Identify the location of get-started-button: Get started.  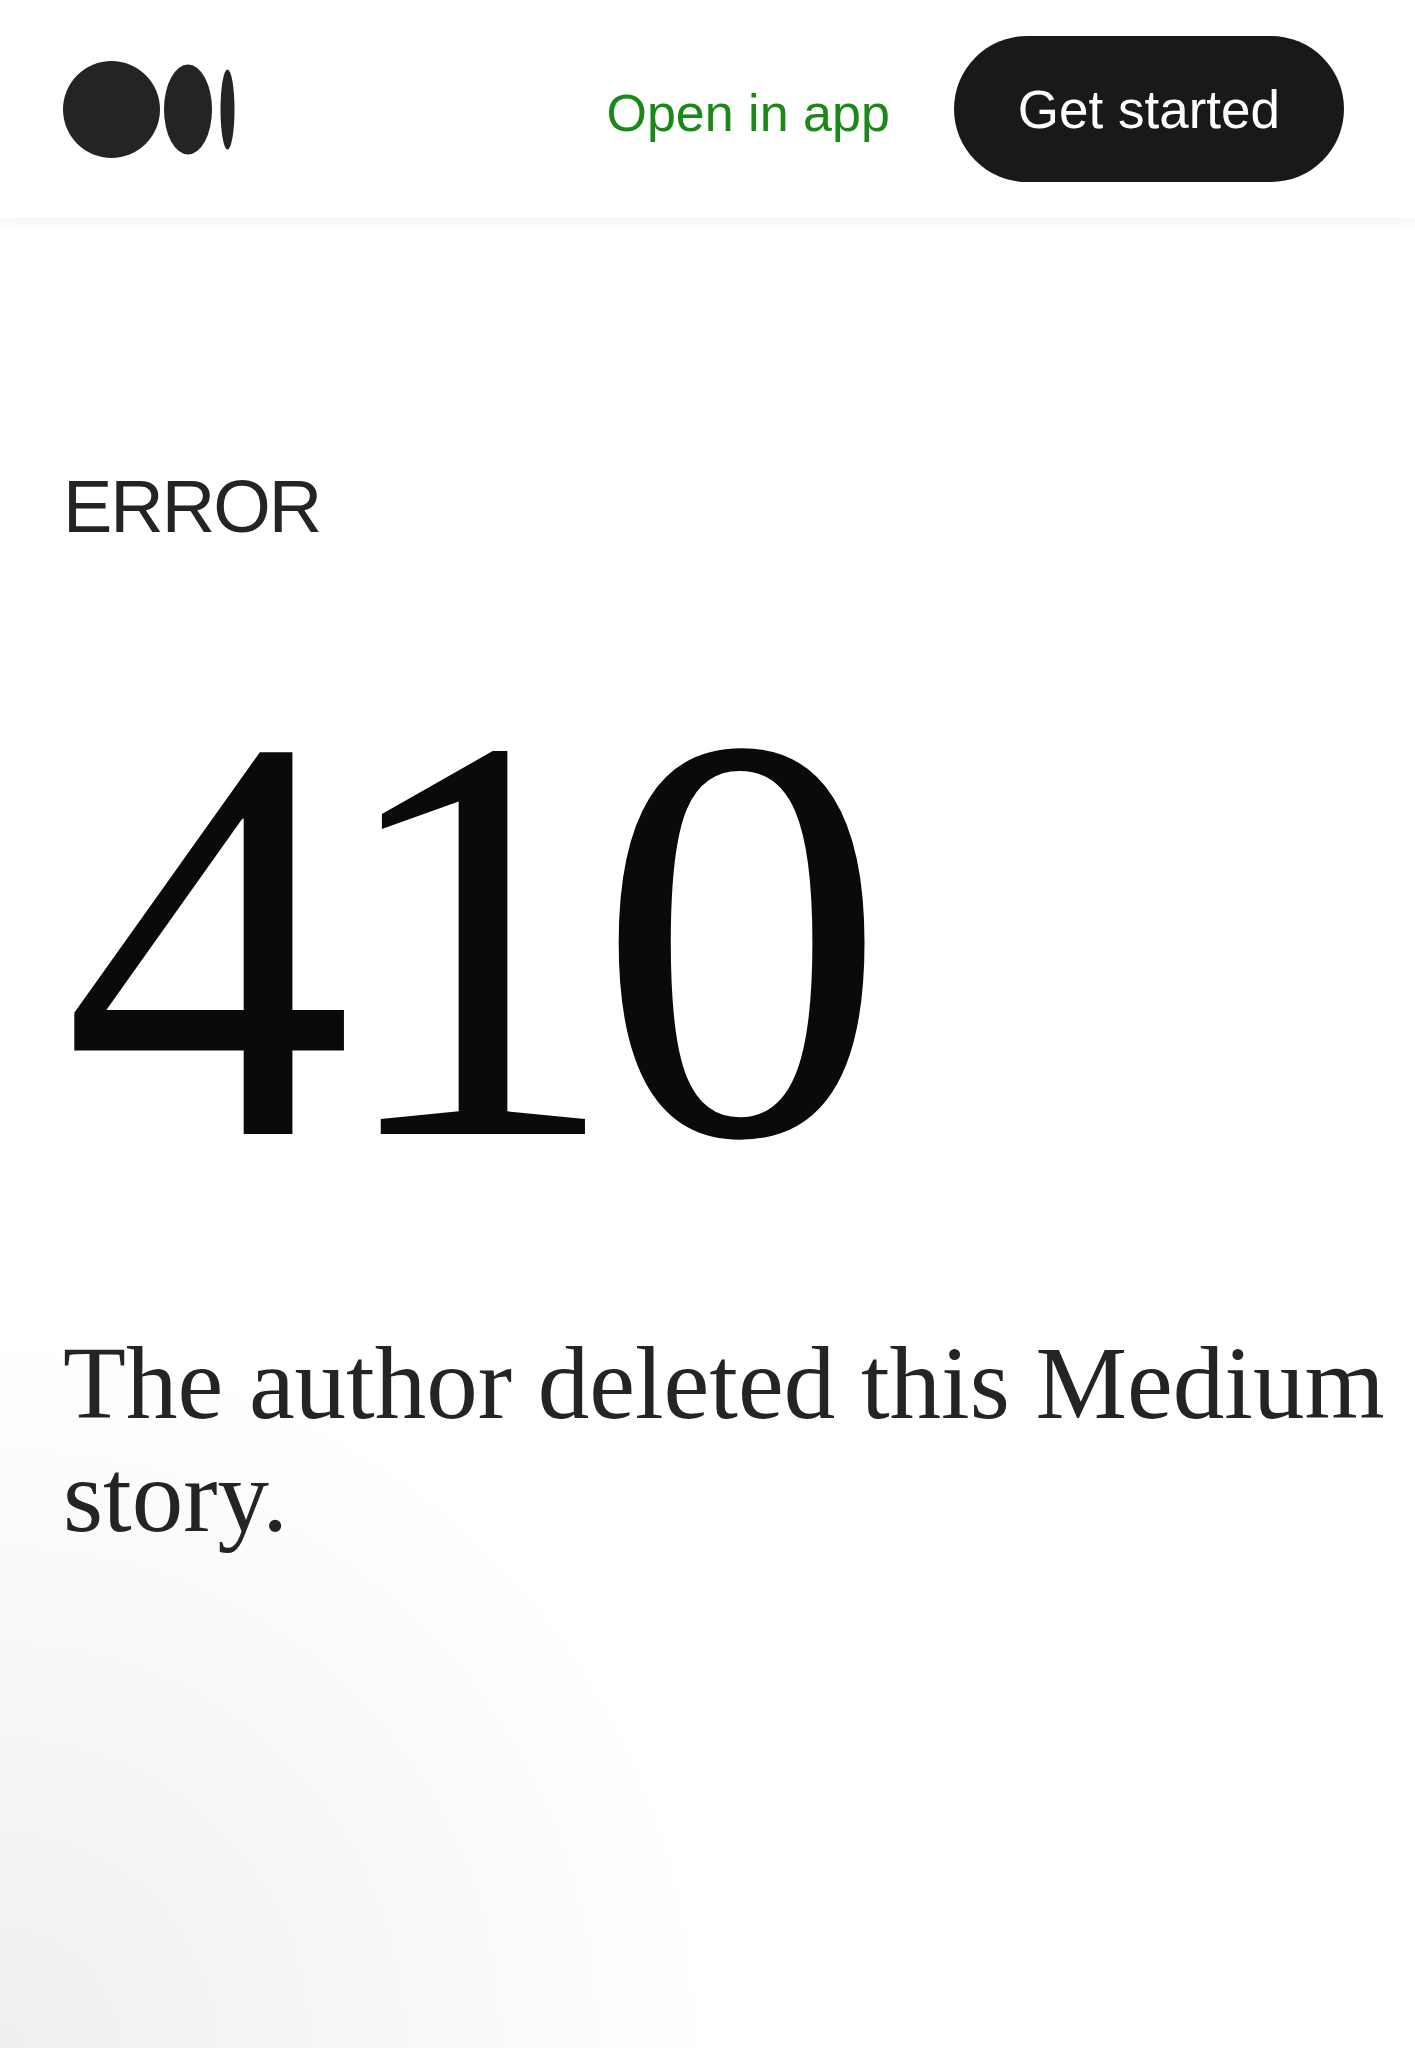
(1148, 109).